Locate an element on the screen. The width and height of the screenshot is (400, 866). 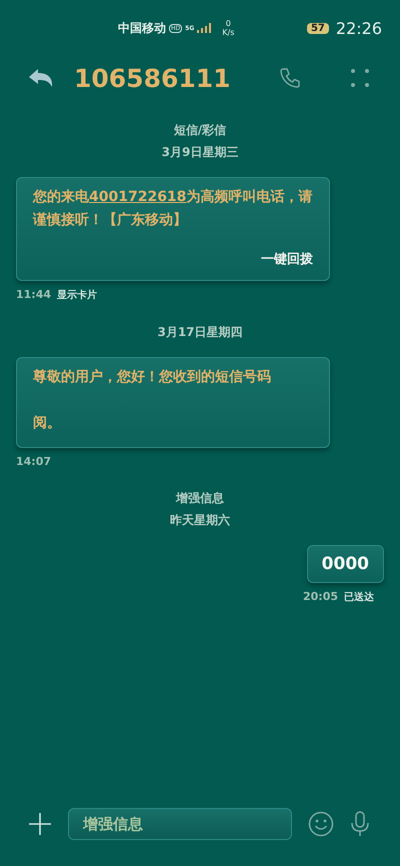
date-label: 增强信息 is located at coordinates (200, 498).